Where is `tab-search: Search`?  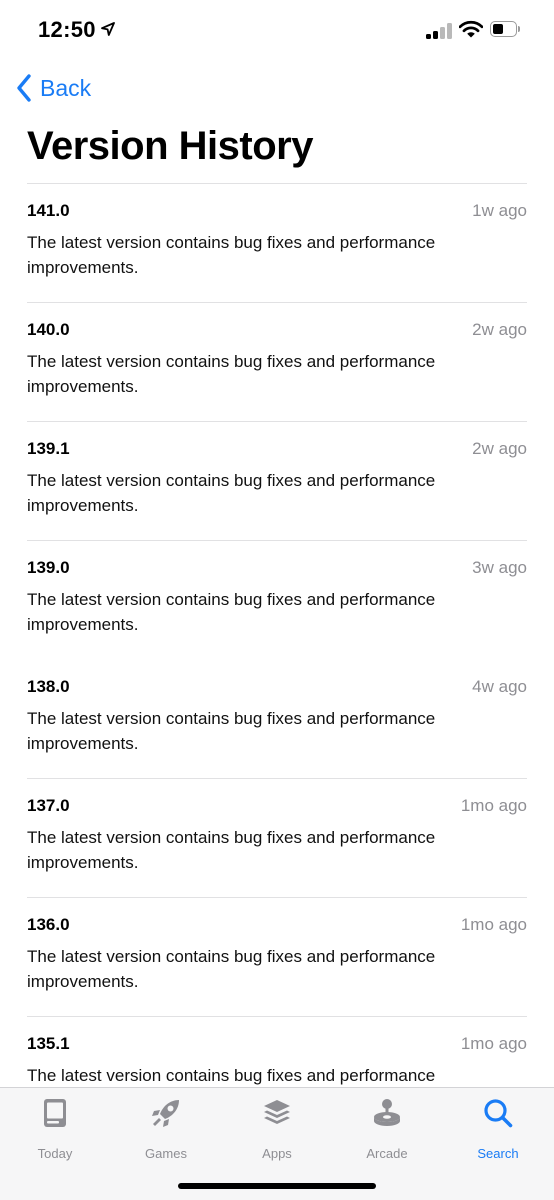 tab-search: Search is located at coordinates (498, 1132).